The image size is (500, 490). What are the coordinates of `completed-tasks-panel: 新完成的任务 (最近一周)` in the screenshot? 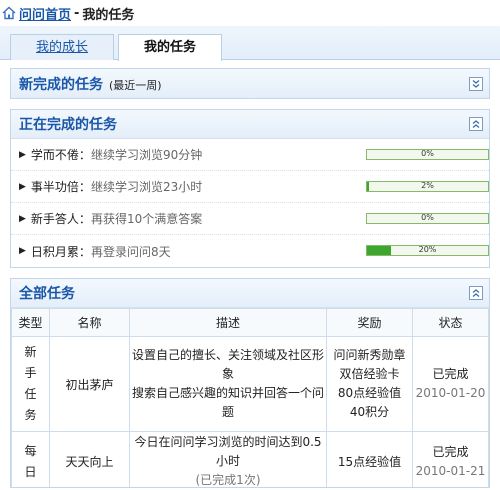 It's located at (250, 83).